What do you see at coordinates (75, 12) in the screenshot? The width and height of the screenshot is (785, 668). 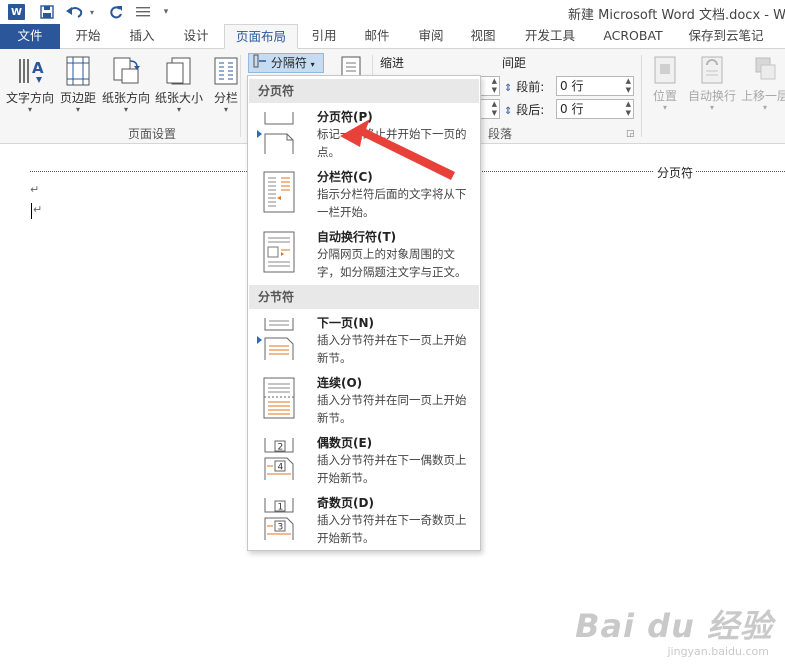 I see `undo-icon` at bounding box center [75, 12].